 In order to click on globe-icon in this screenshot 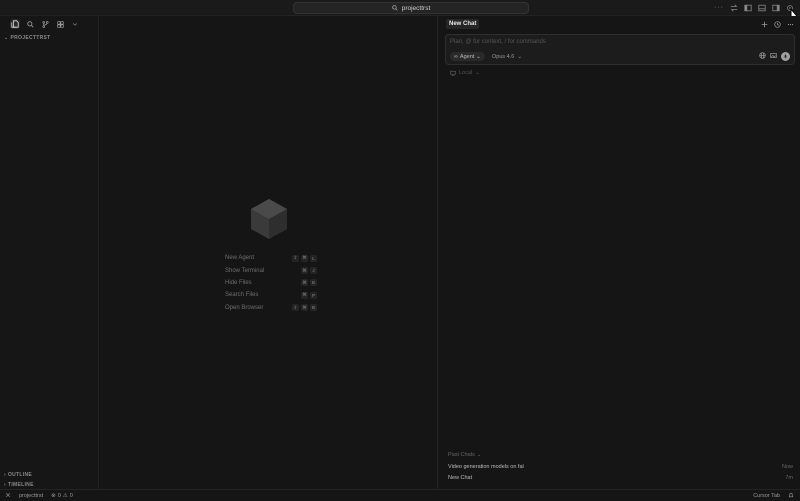, I will do `click(762, 56)`.